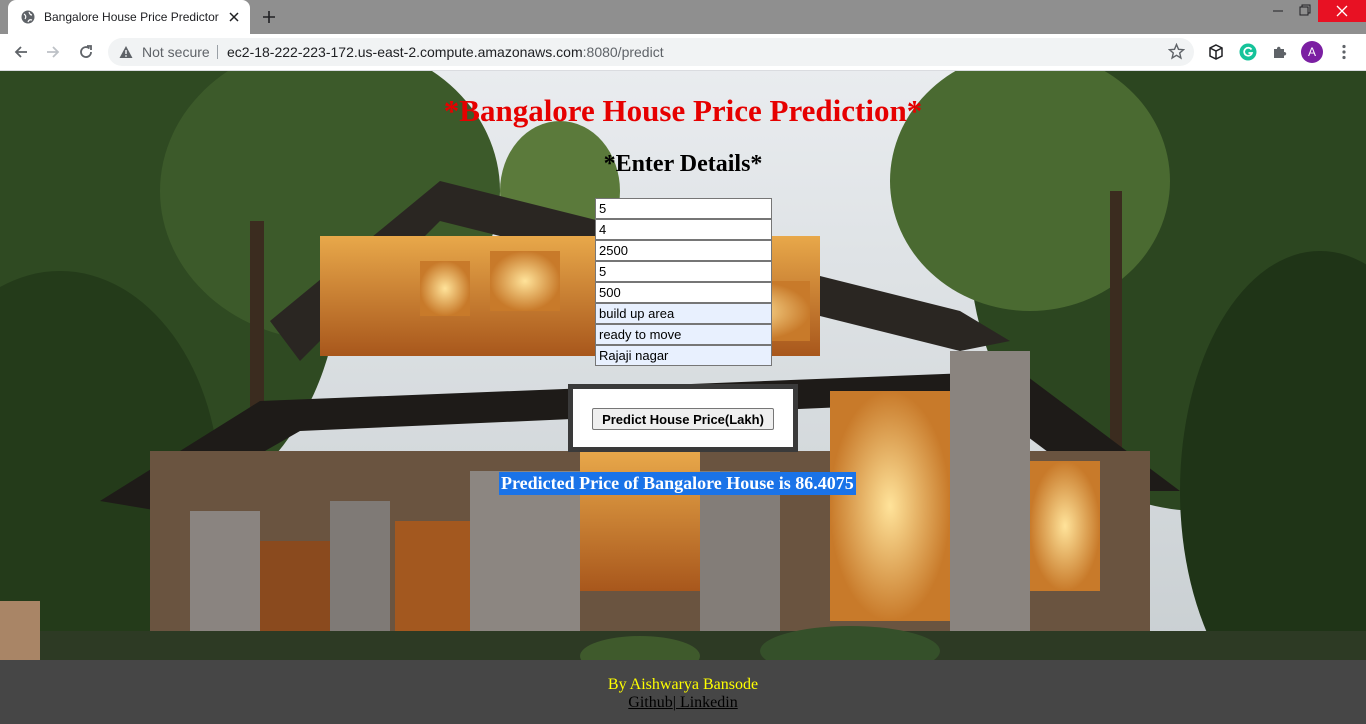 This screenshot has width=1366, height=724. What do you see at coordinates (269, 17) in the screenshot?
I see `plus-icon` at bounding box center [269, 17].